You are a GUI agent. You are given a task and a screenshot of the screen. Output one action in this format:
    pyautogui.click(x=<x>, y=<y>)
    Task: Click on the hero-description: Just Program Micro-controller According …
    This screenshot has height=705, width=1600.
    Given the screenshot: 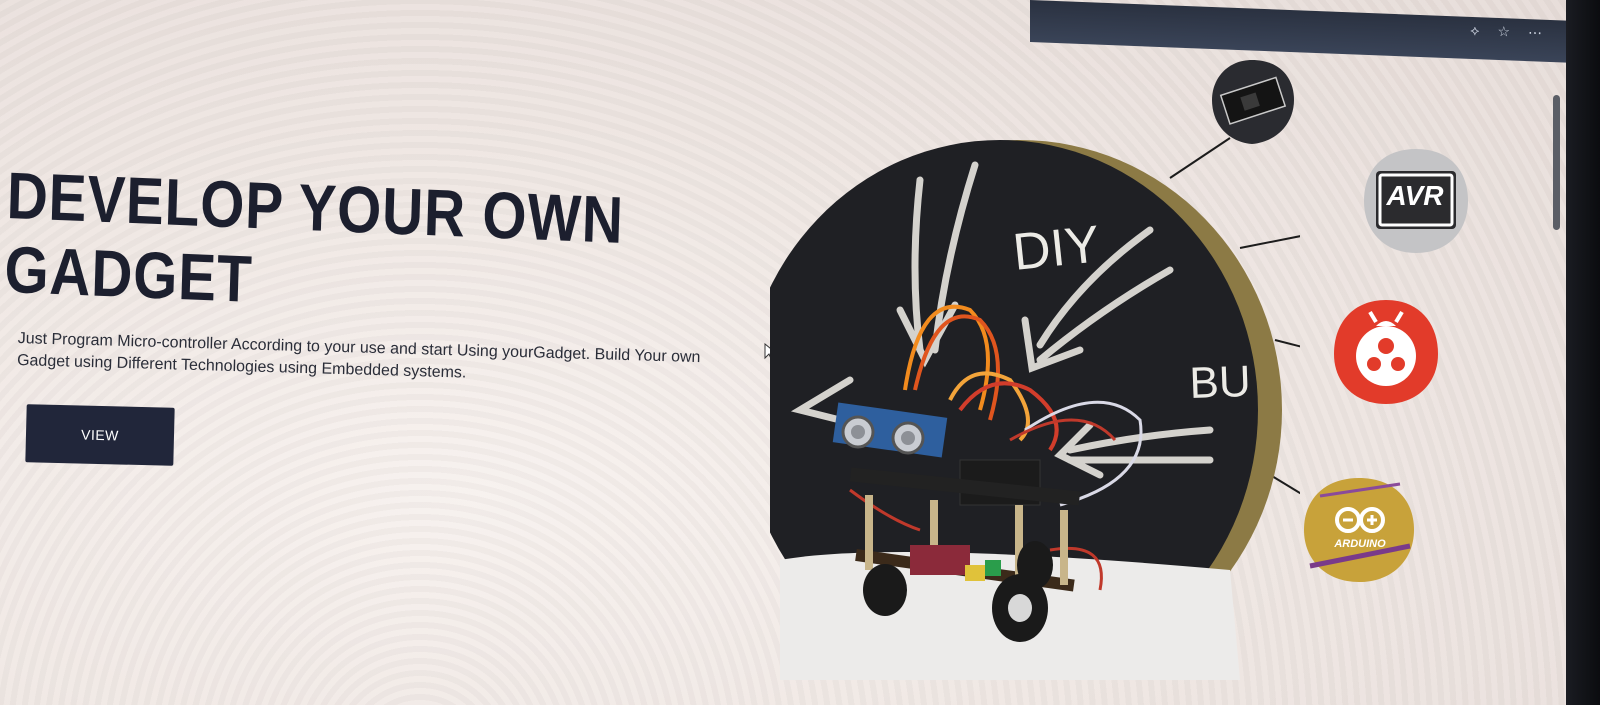 What is the action you would take?
    pyautogui.click(x=358, y=355)
    